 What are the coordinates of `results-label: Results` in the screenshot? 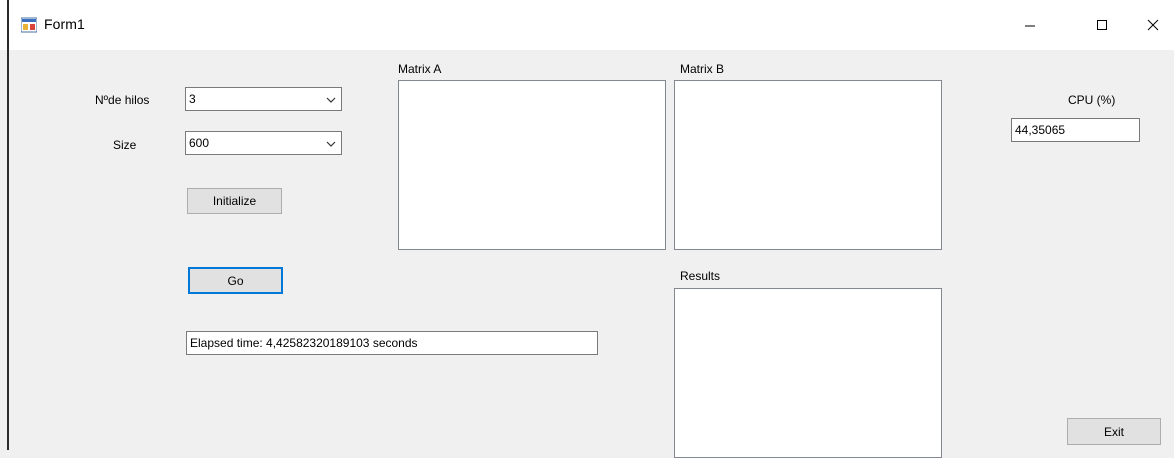 It's located at (700, 276).